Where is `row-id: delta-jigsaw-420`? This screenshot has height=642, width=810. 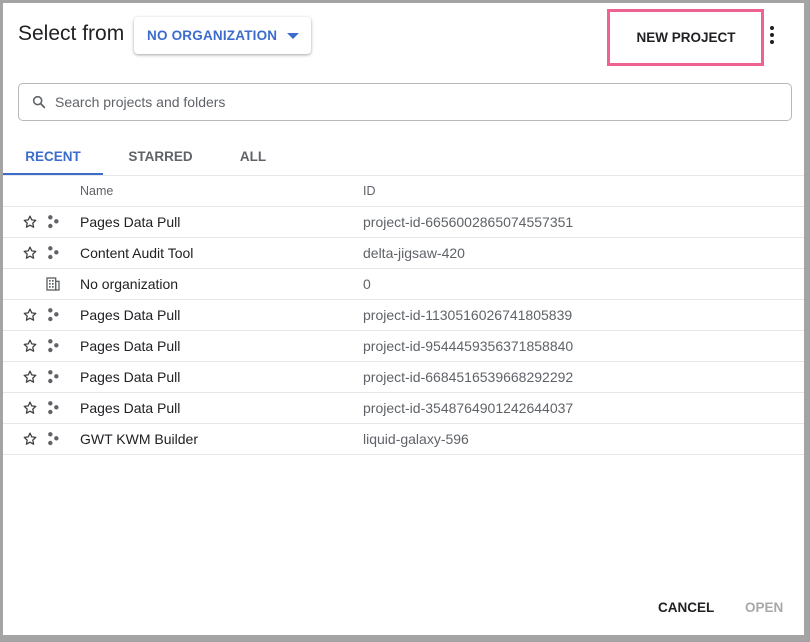
row-id: delta-jigsaw-420 is located at coordinates (414, 253).